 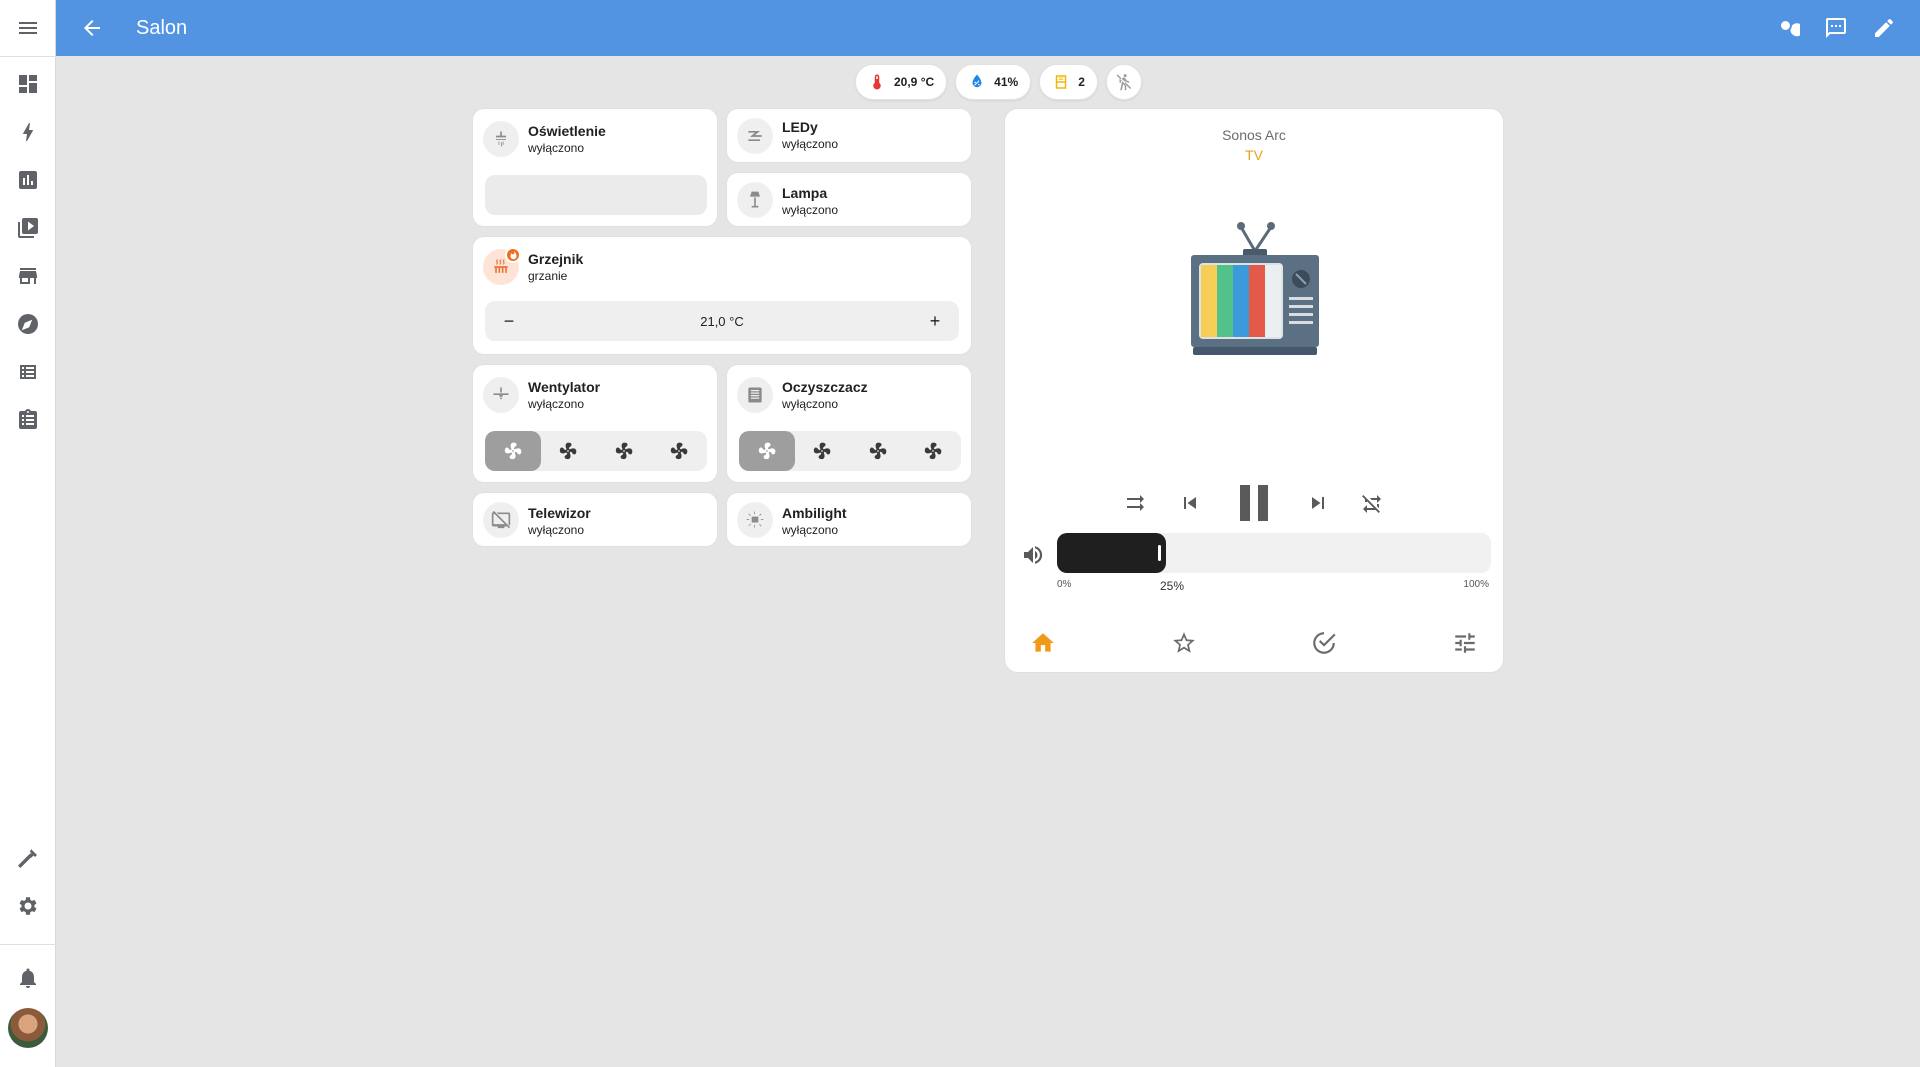 I want to click on motion-off-icon, so click(x=1123, y=82).